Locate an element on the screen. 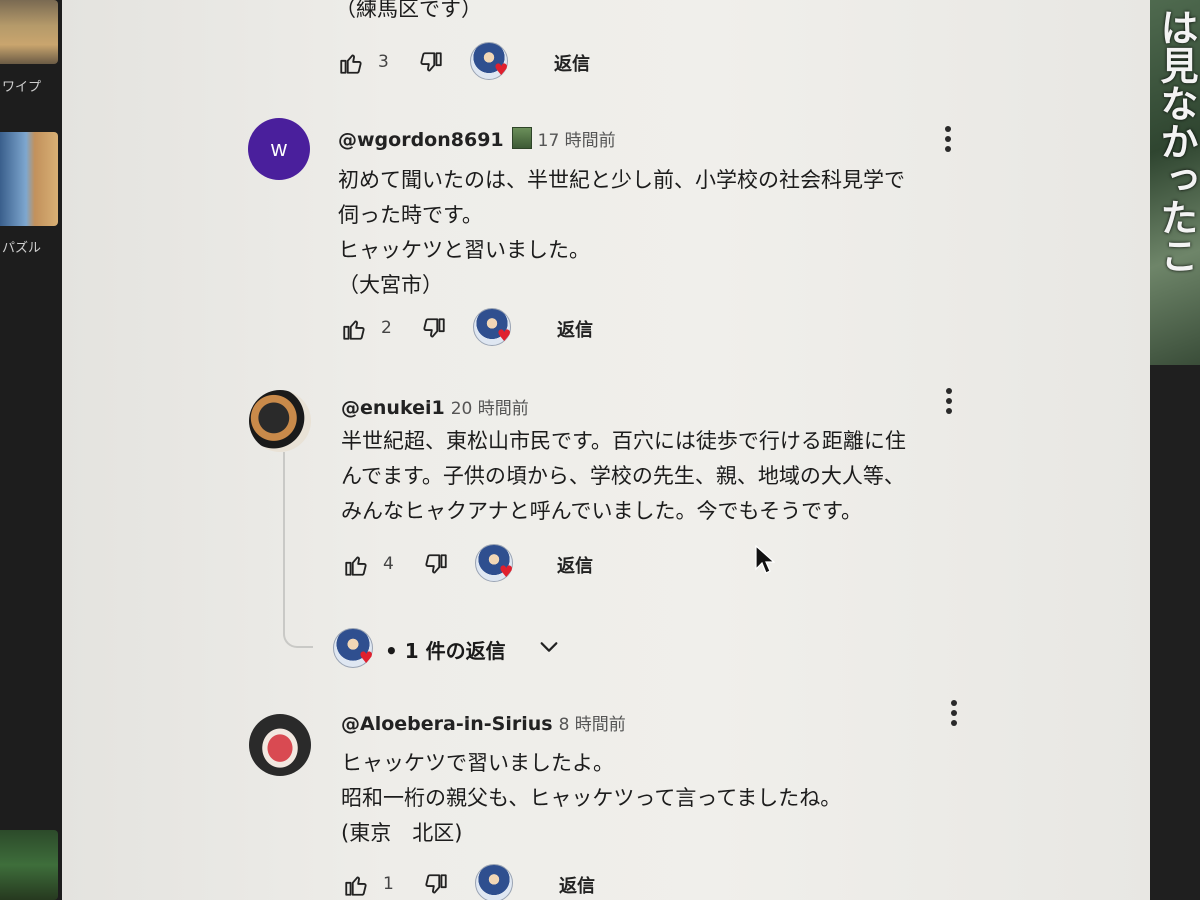 The height and width of the screenshot is (900, 1200). comment-header: @enukei1 20 時間前 is located at coordinates (435, 406).